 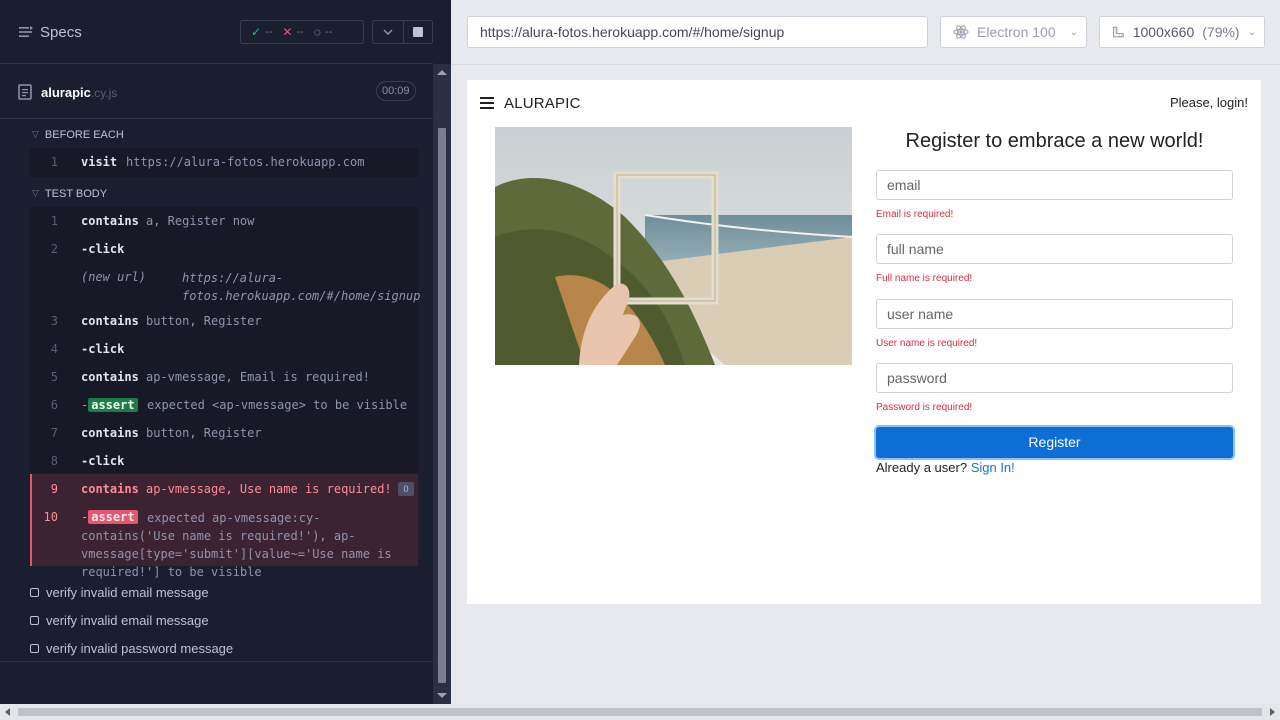 I want to click on stop-icon, so click(x=418, y=32).